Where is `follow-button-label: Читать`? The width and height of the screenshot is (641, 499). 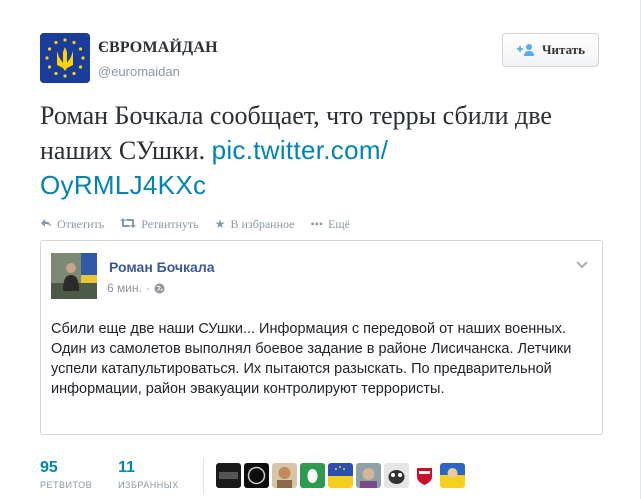 follow-button-label: Читать is located at coordinates (563, 49).